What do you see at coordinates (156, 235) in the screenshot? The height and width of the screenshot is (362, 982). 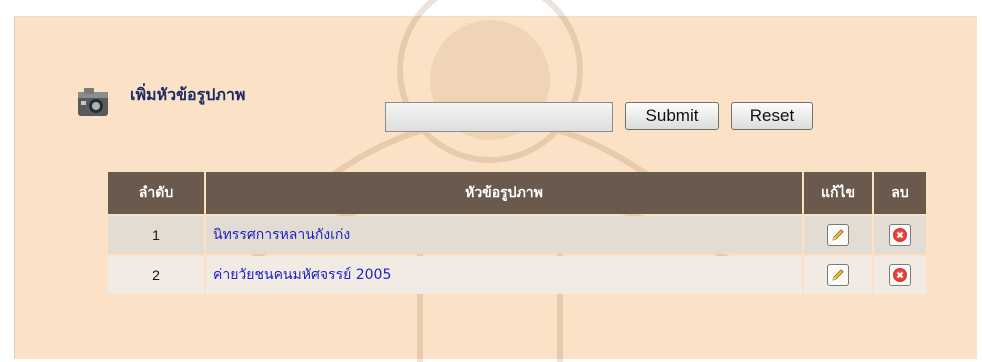 I see `row-number: 1` at bounding box center [156, 235].